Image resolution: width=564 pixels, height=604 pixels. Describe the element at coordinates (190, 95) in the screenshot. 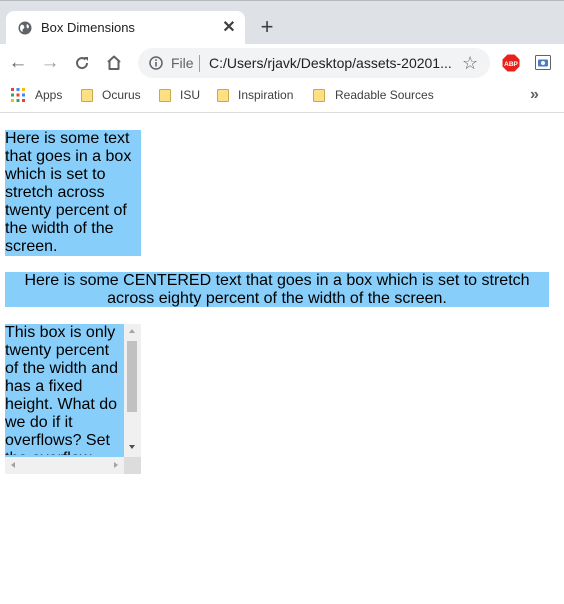

I see `bookmark-label: ISU` at that location.